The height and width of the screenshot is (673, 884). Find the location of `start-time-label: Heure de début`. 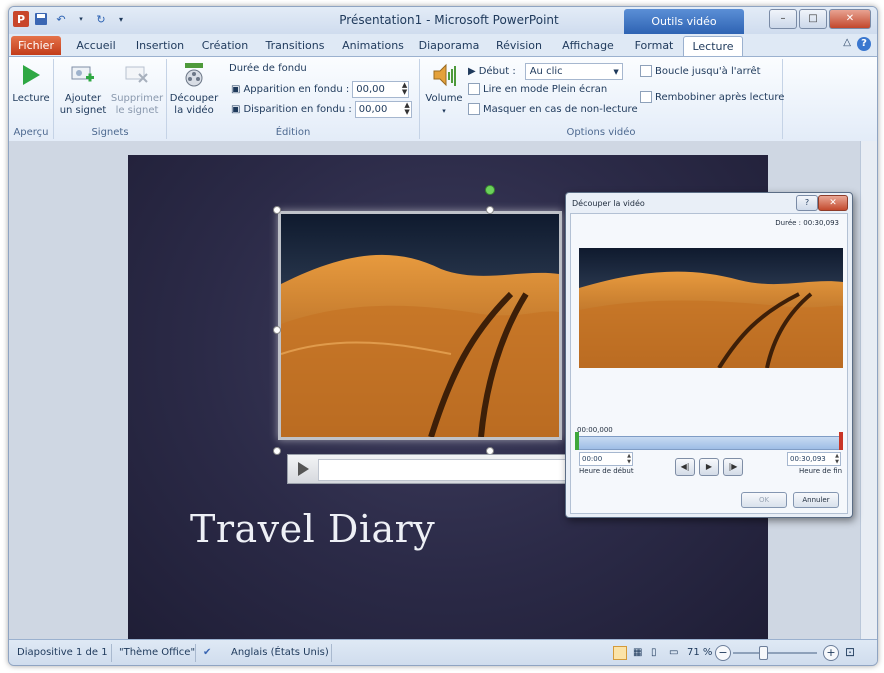

start-time-label: Heure de début is located at coordinates (606, 471).